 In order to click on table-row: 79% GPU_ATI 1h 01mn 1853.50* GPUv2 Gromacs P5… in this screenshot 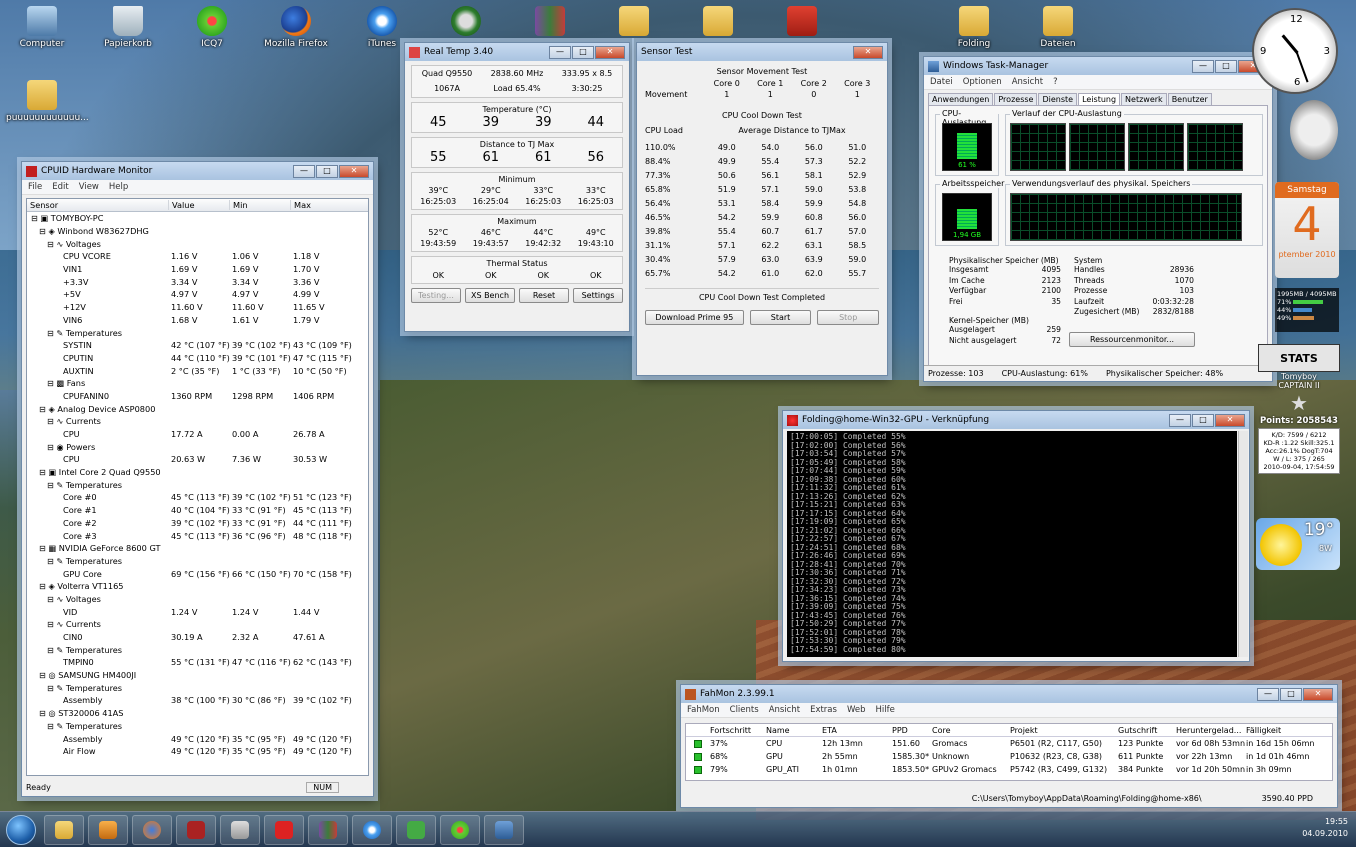, I will do `click(1009, 769)`.